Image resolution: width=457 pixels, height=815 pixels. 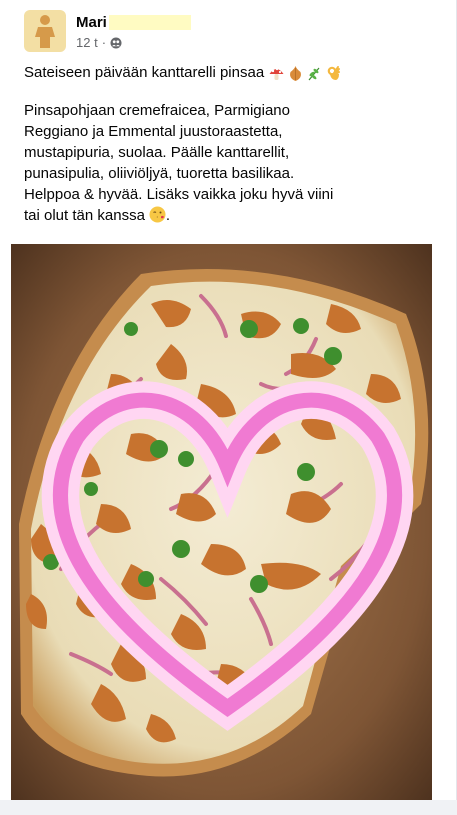 What do you see at coordinates (334, 72) in the screenshot?
I see `ok-hand-emoji` at bounding box center [334, 72].